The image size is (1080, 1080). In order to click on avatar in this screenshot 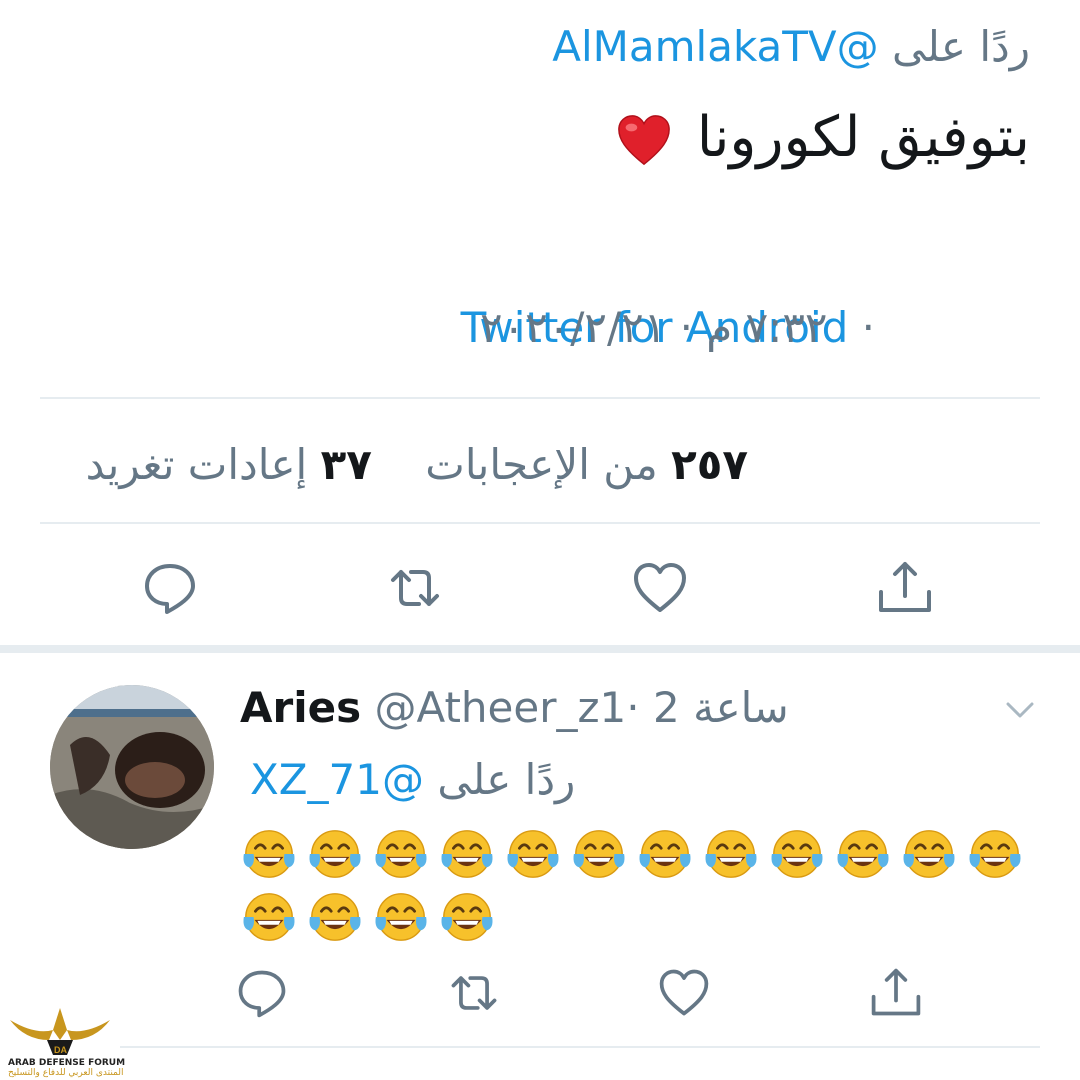, I will do `click(132, 767)`.